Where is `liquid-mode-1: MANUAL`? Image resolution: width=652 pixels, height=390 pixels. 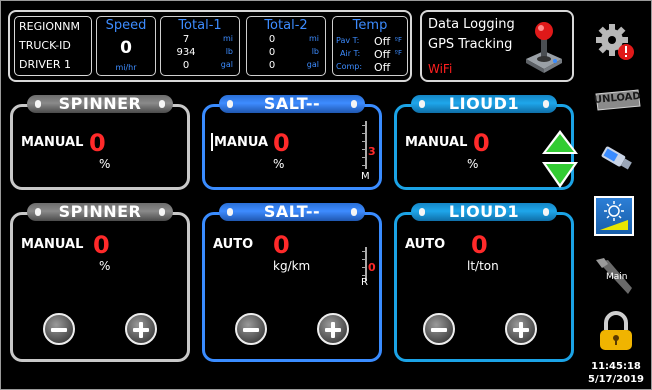
liquid-mode-1: MANUAL is located at coordinates (436, 142).